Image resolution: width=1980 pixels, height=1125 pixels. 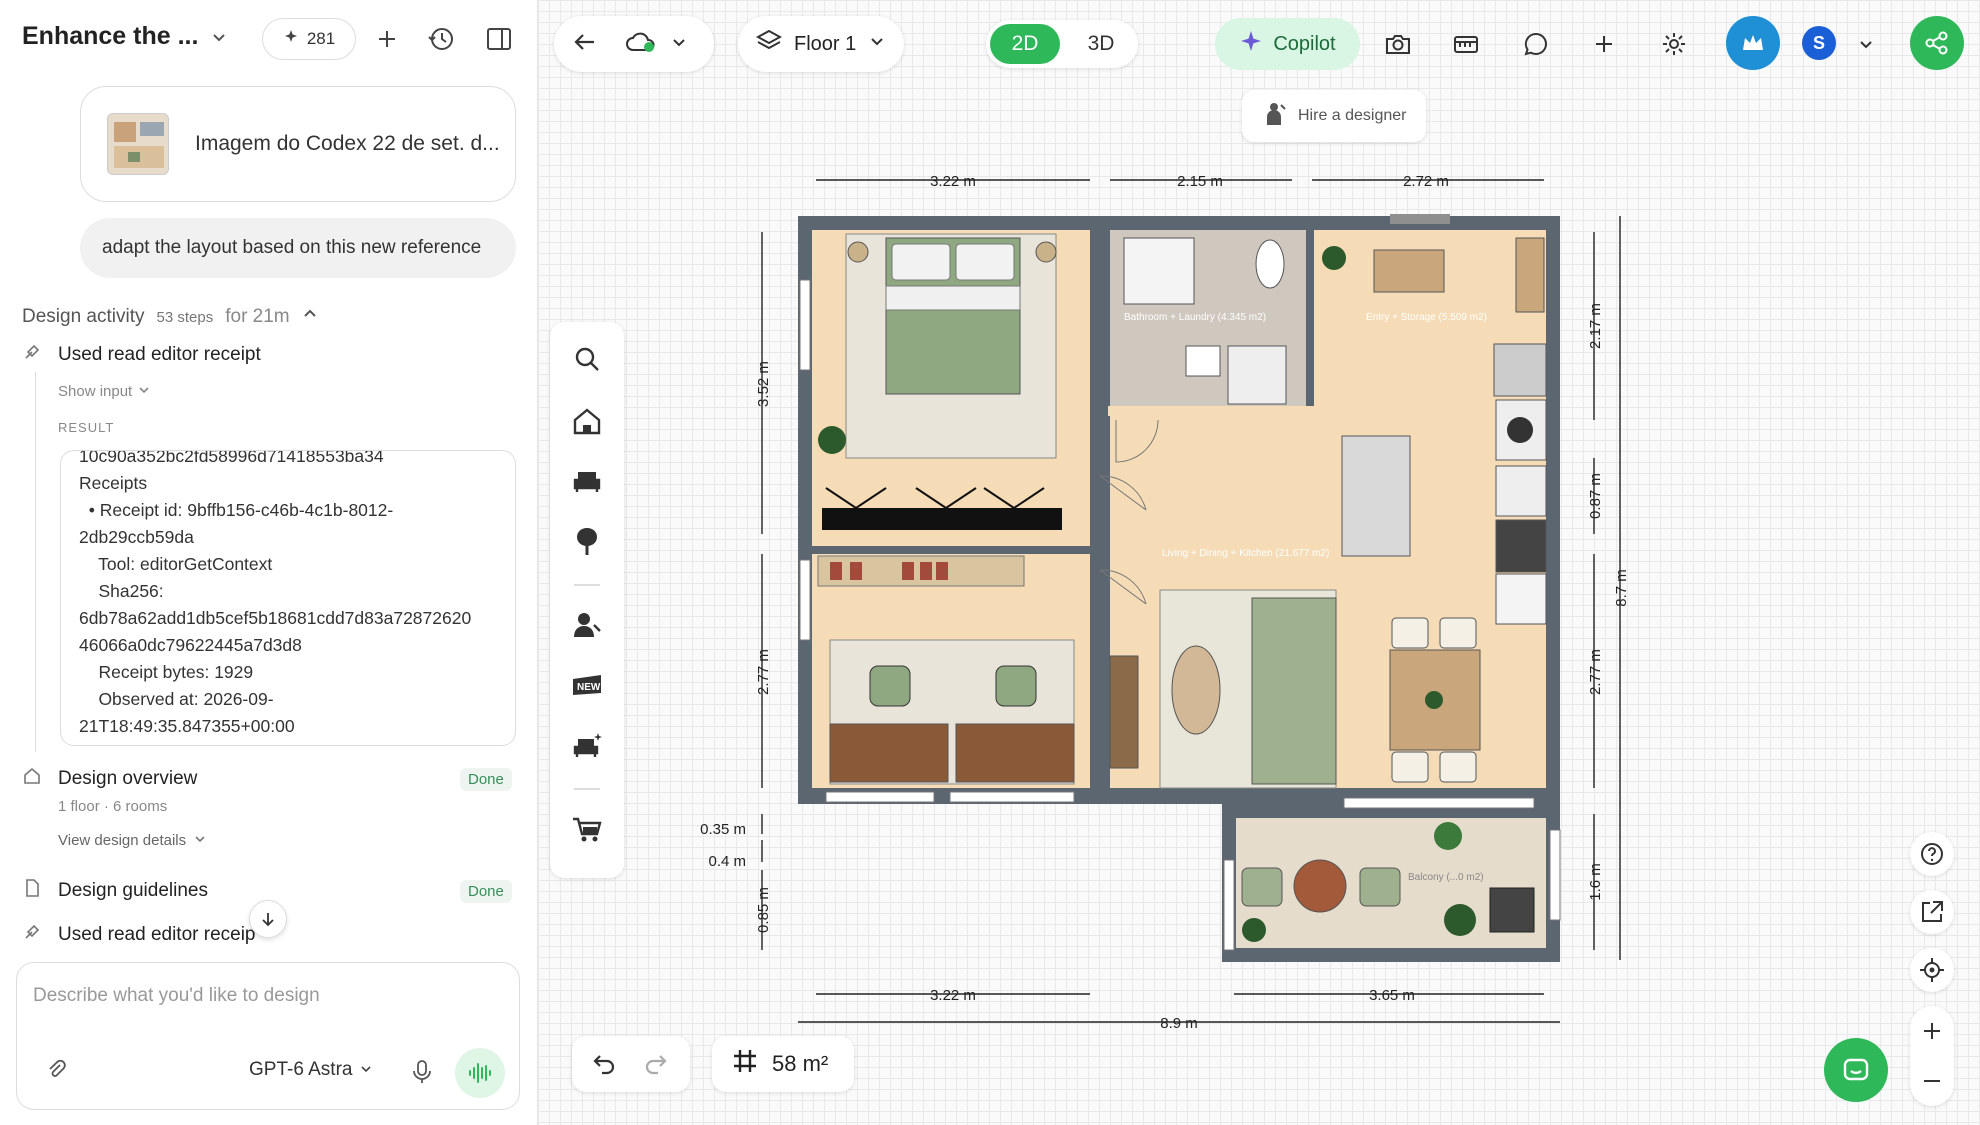 I want to click on toilet, so click(x=1270, y=264).